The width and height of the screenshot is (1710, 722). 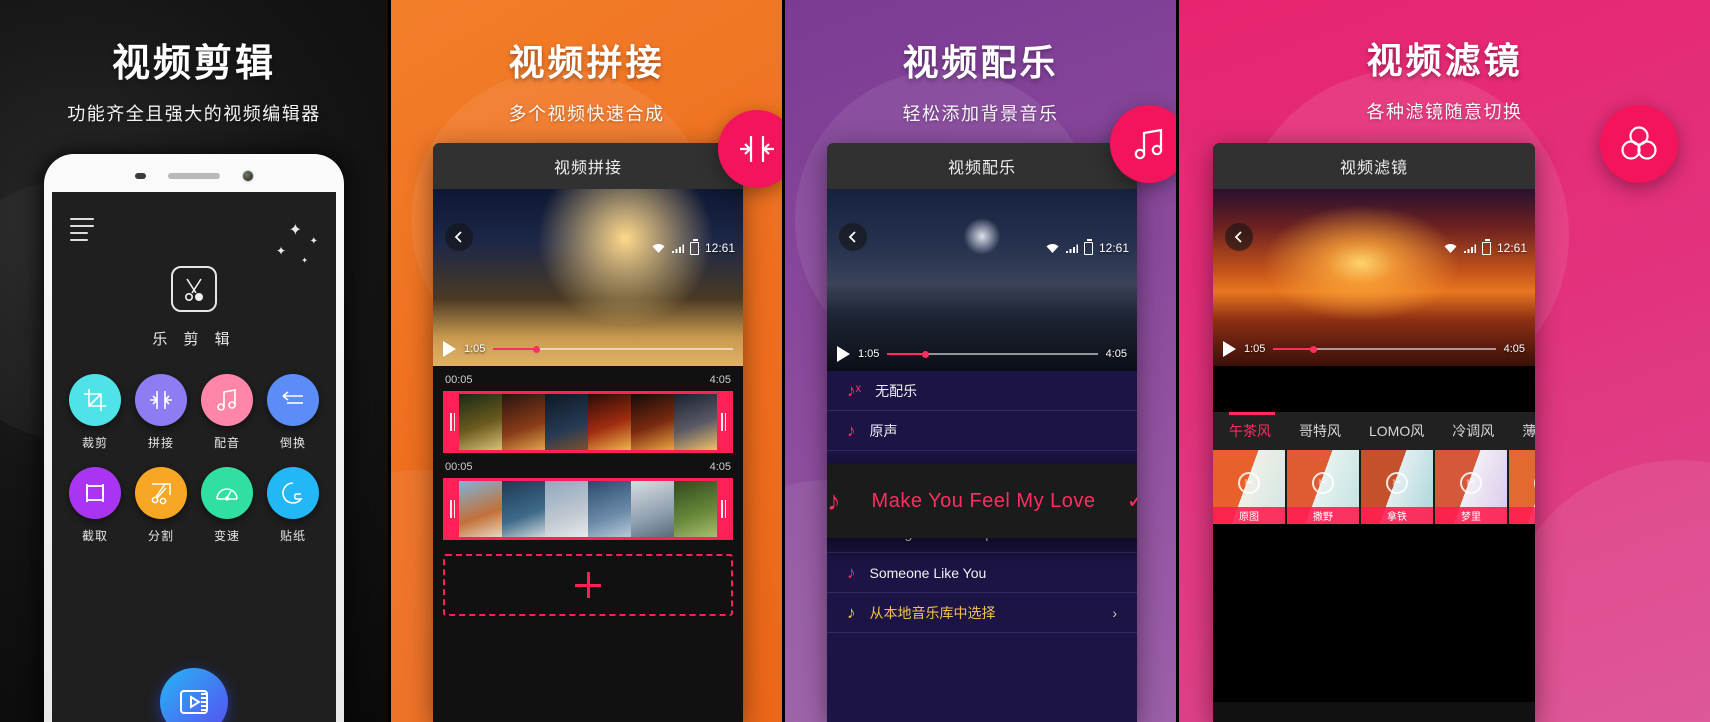 I want to click on tool-reverse: 倒换, so click(x=293, y=412).